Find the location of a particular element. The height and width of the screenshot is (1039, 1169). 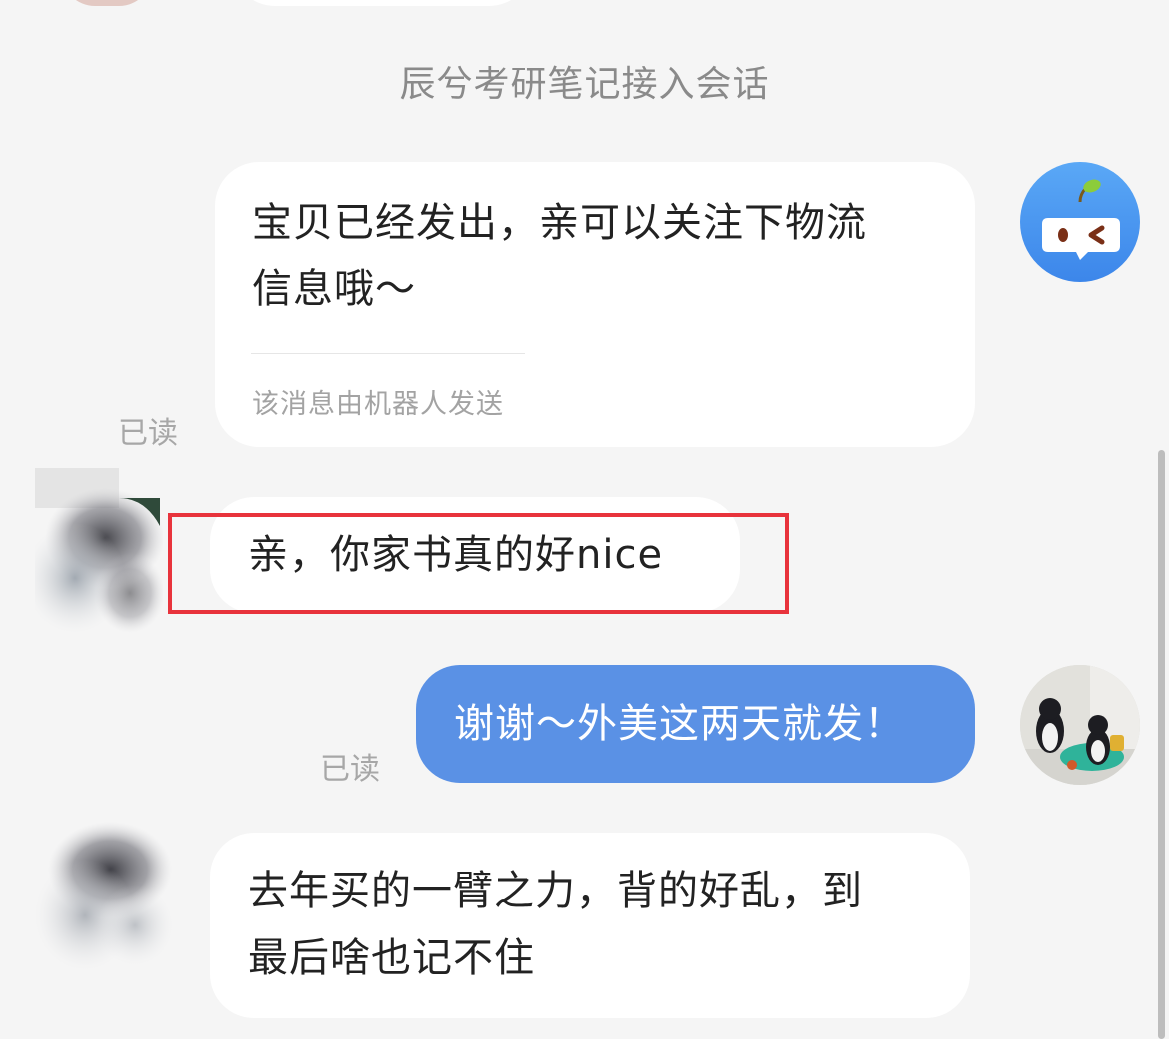

robot-sent-note: 该消息由机器人发送 is located at coordinates (378, 404).